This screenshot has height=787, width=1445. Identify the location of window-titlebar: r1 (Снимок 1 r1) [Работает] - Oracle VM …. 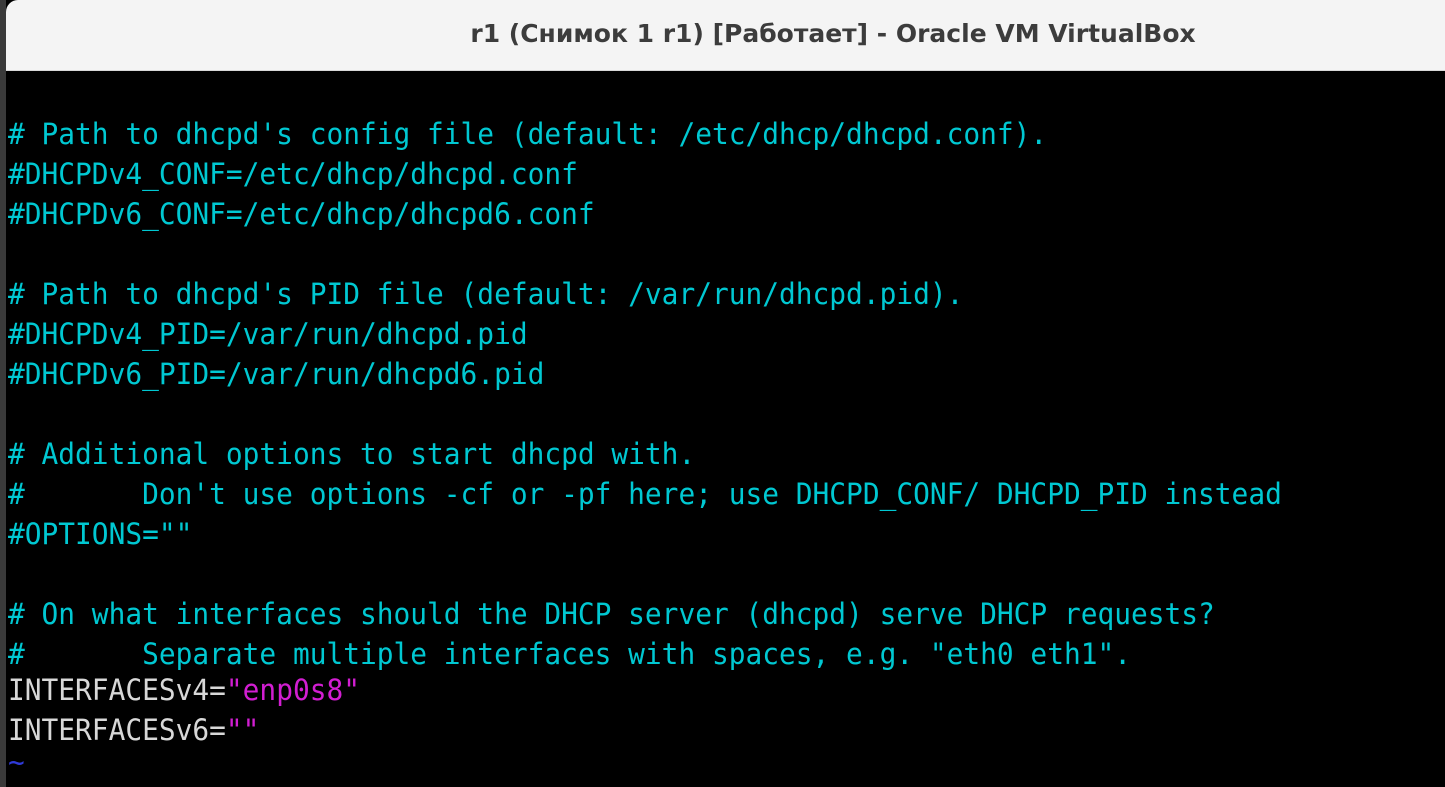
(725, 35).